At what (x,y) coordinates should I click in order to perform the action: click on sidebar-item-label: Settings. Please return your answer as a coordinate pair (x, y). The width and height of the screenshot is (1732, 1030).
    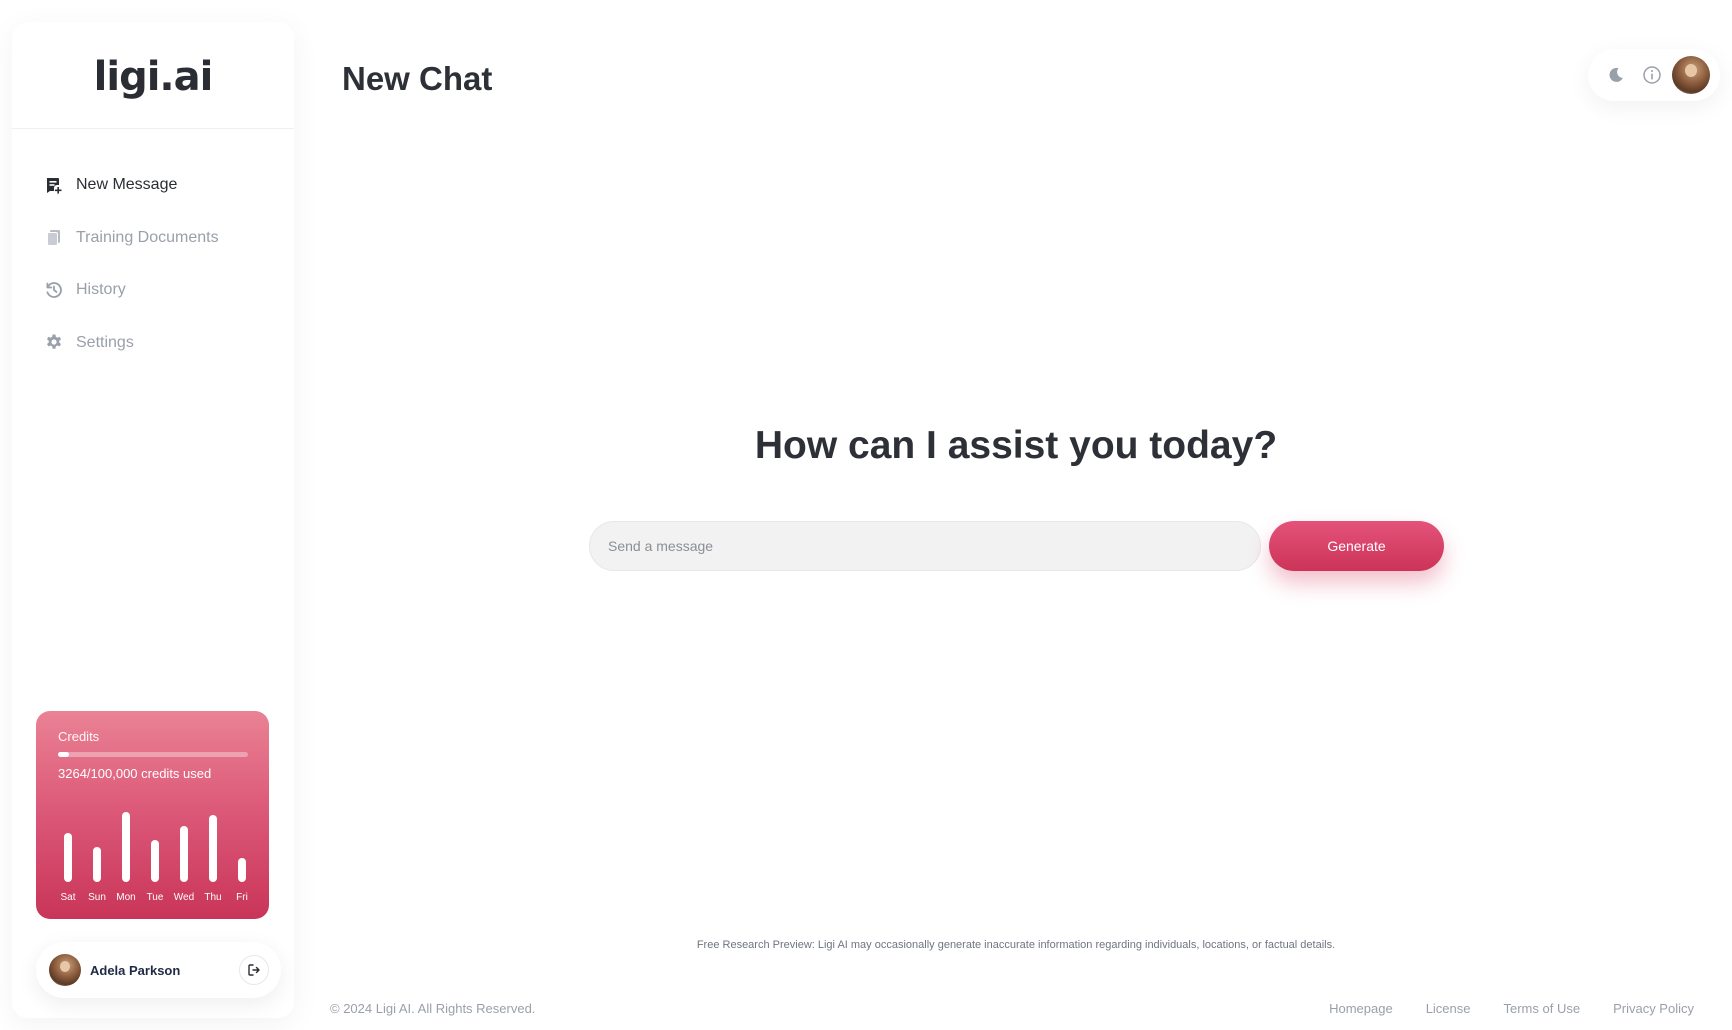
    Looking at the image, I should click on (105, 342).